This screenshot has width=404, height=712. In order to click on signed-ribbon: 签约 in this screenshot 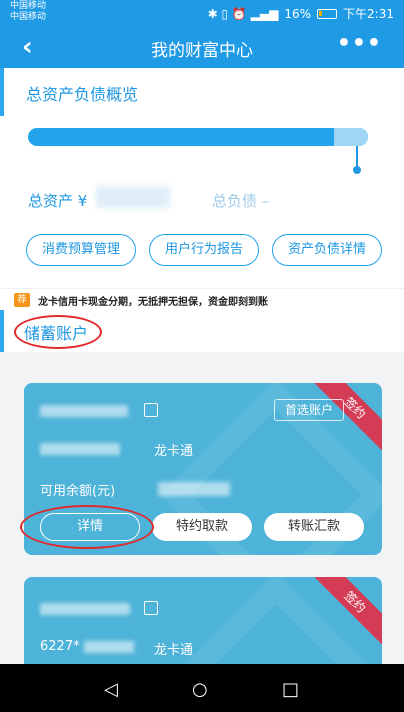, I will do `click(345, 613)`.